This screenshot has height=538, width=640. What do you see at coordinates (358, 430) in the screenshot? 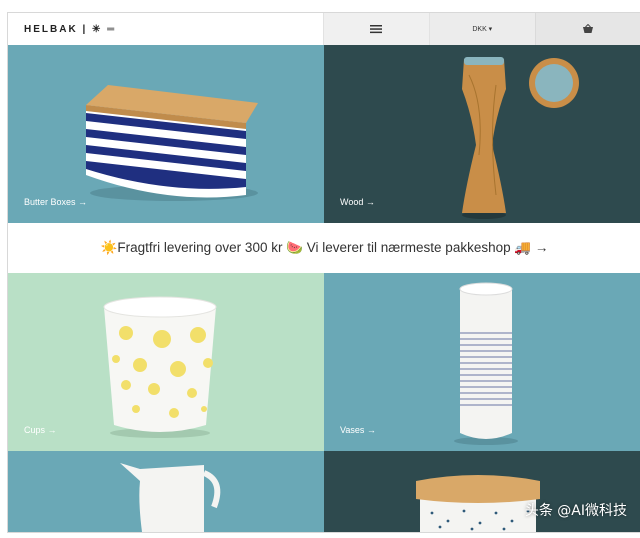
I see `tile-label-vases: Vases →` at bounding box center [358, 430].